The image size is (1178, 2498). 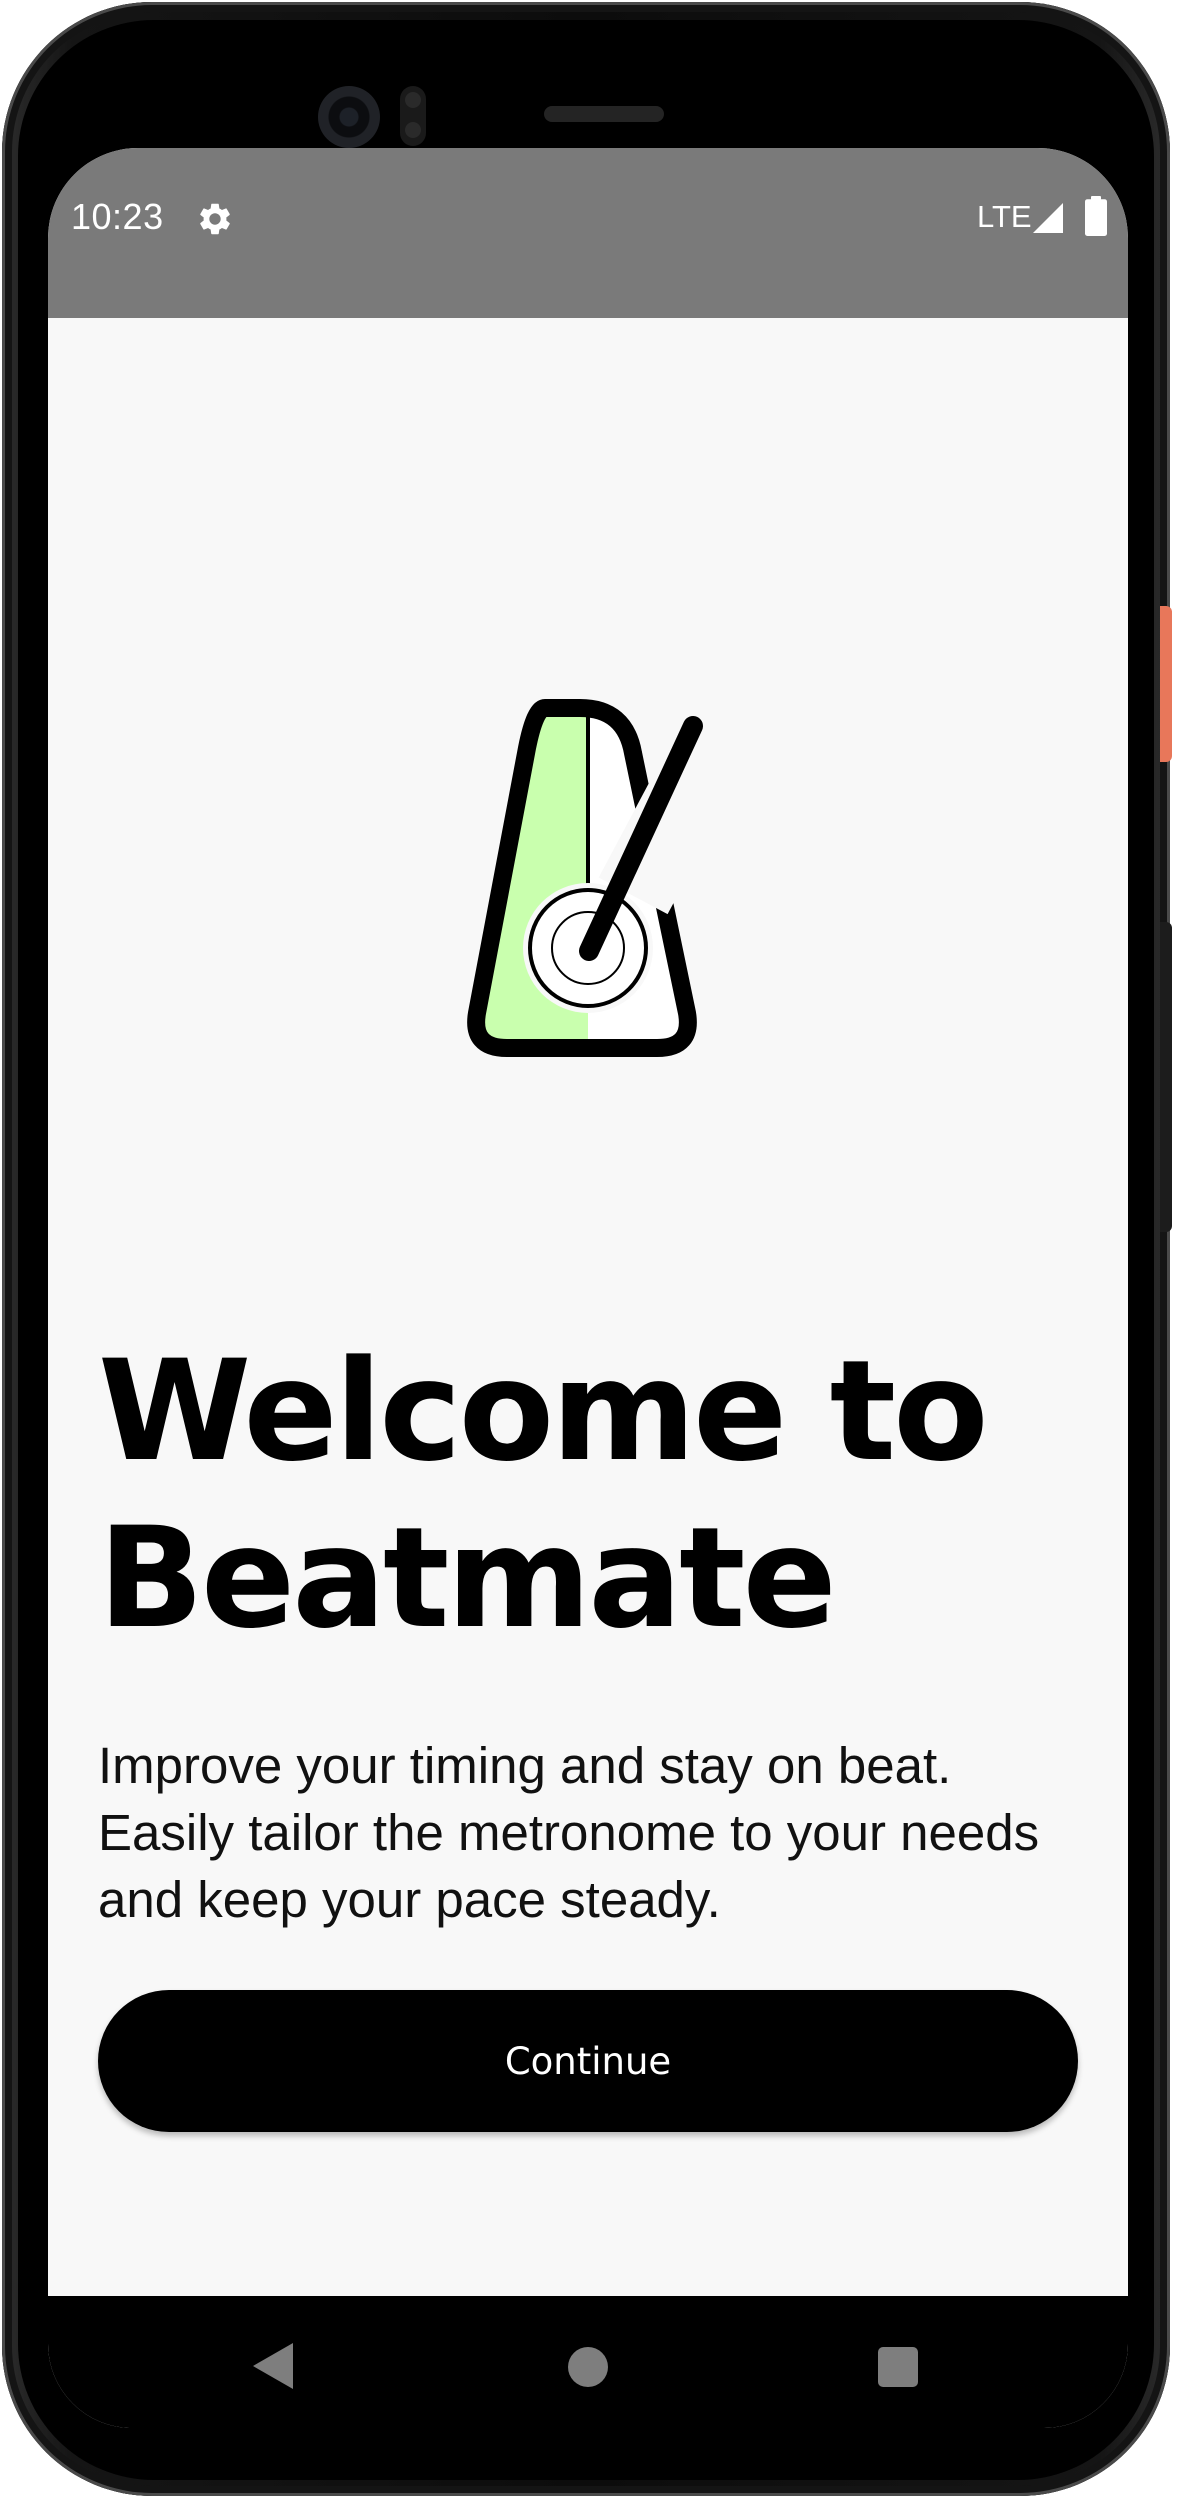 I want to click on status-time: 10:23, so click(x=117, y=216).